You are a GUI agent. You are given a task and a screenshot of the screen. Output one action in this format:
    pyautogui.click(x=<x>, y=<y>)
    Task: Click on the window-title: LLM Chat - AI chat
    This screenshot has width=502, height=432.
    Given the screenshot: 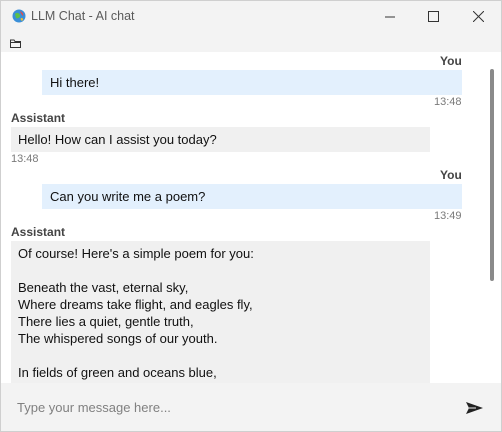 What is the action you would take?
    pyautogui.click(x=83, y=16)
    